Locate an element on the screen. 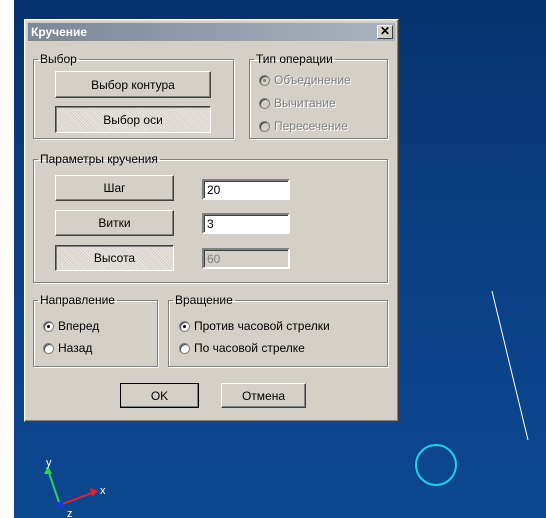  radio-subtract is located at coordinates (264, 103).